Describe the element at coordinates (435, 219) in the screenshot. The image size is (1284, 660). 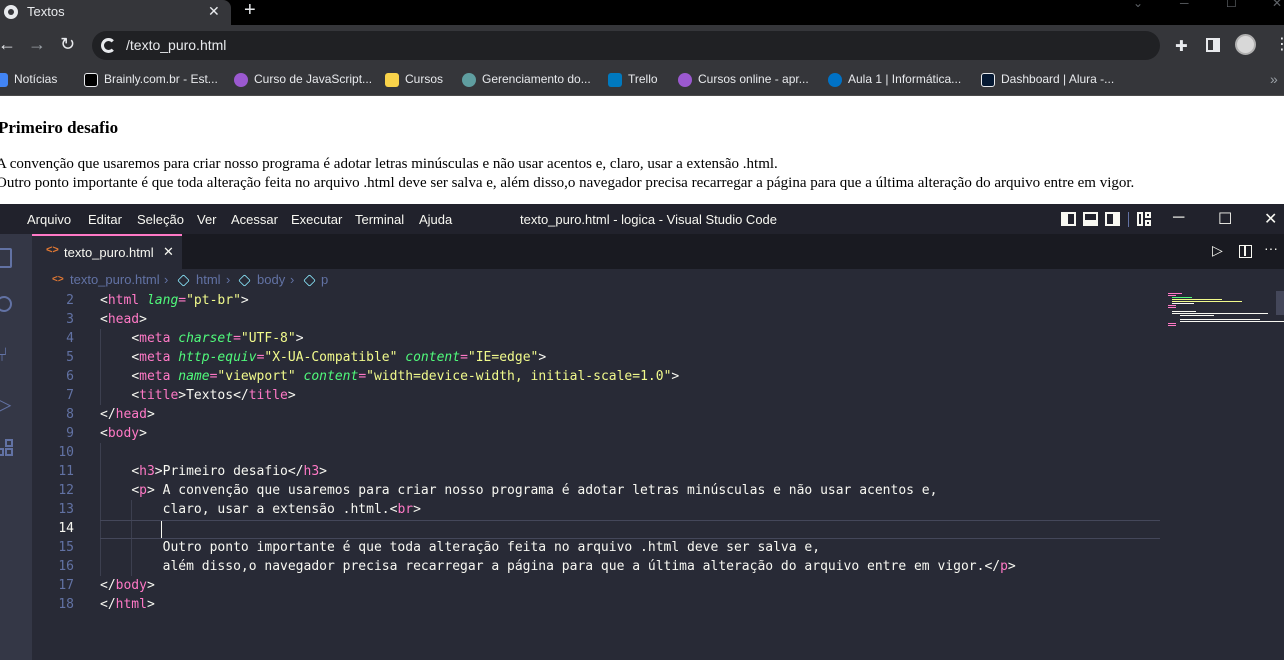
I see `menu-ajuda: Ajuda` at that location.